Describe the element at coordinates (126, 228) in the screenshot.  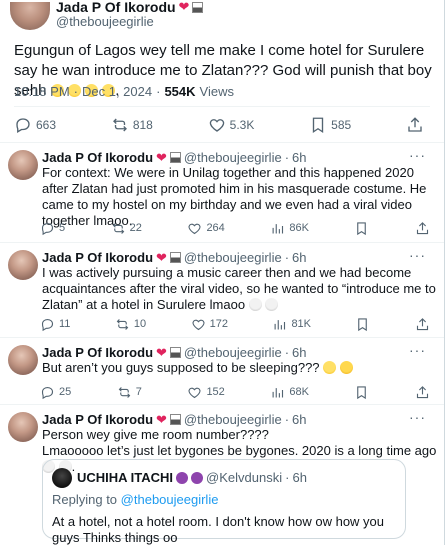
I see `repost-button: 22` at that location.